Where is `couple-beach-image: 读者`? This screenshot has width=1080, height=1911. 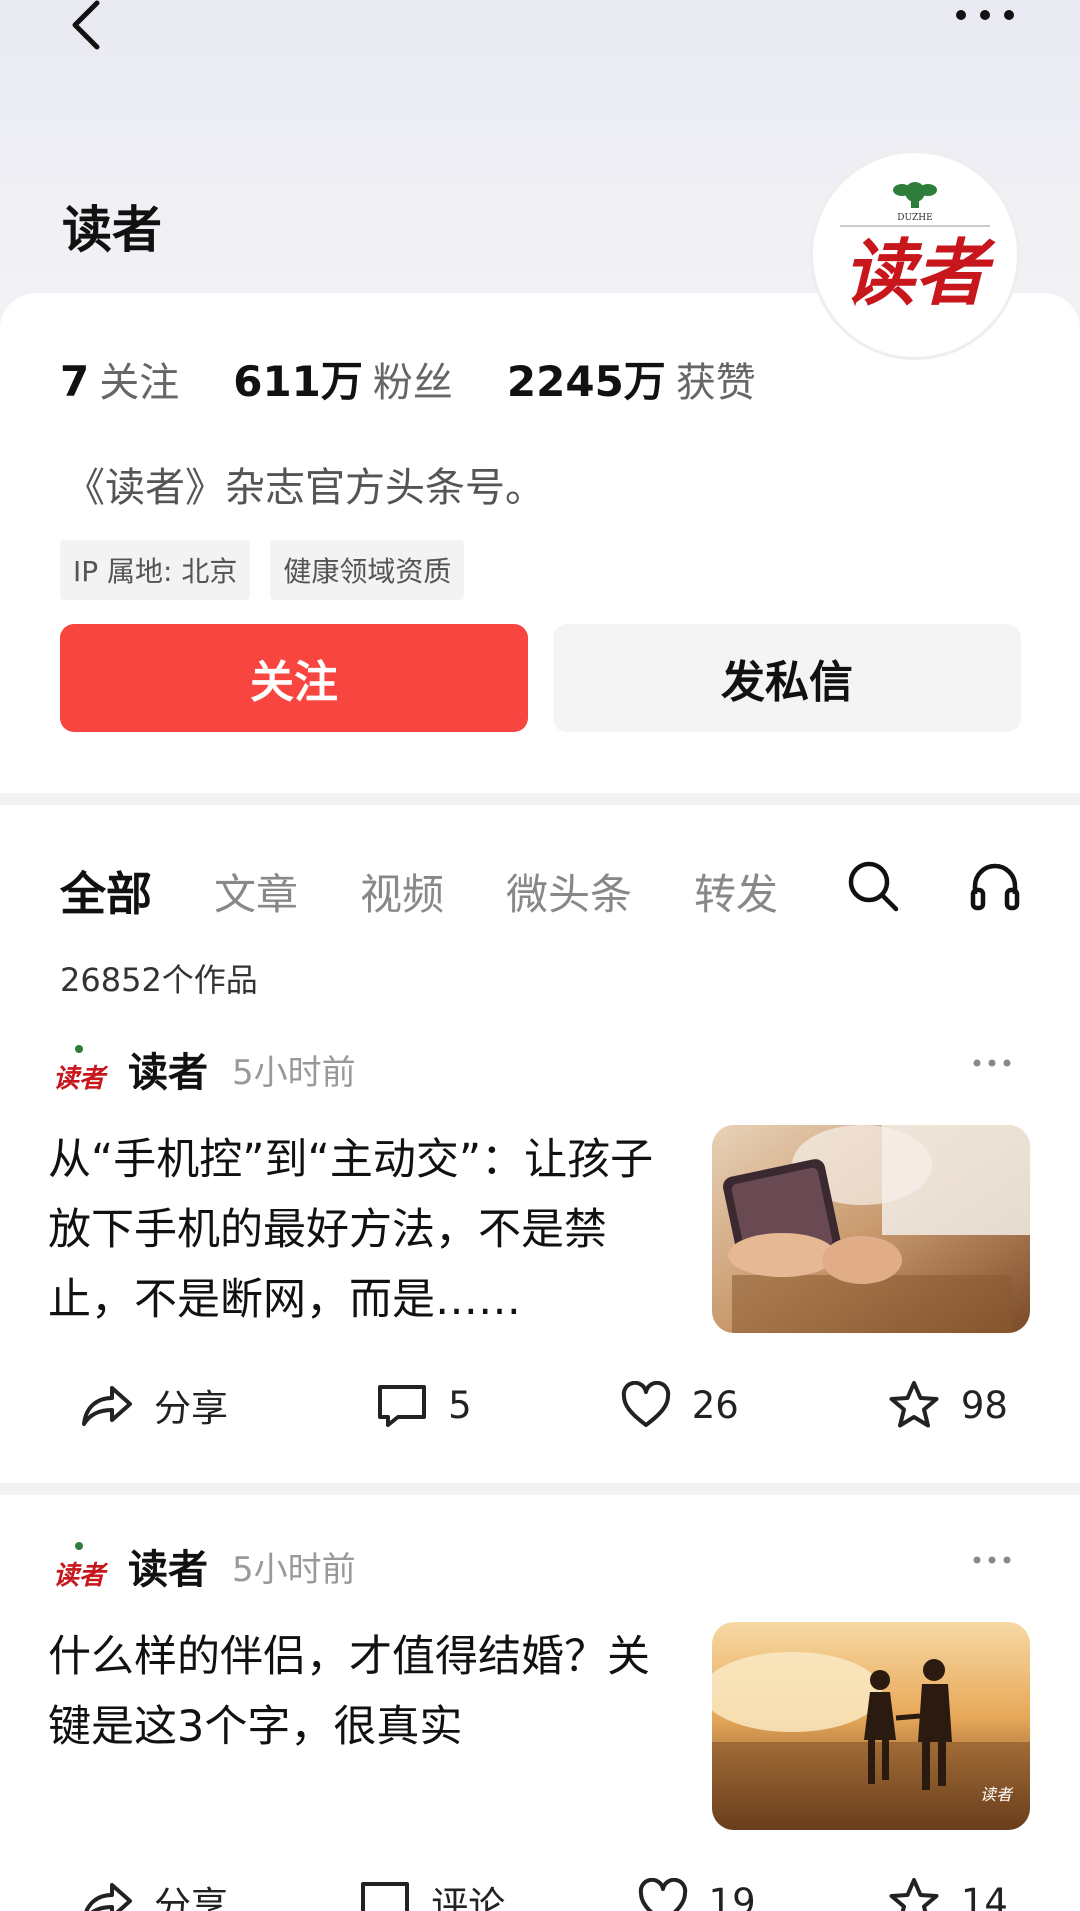
couple-beach-image: 读者 is located at coordinates (871, 1726).